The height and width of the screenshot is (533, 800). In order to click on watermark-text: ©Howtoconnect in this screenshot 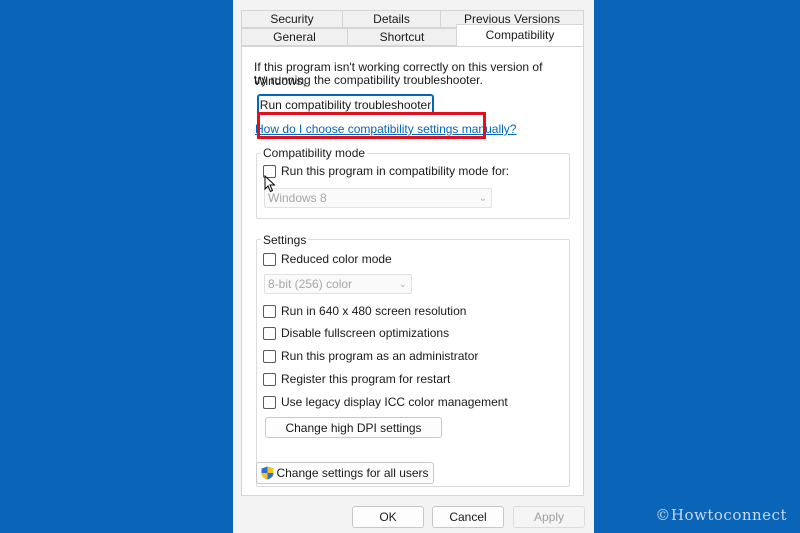, I will do `click(721, 515)`.